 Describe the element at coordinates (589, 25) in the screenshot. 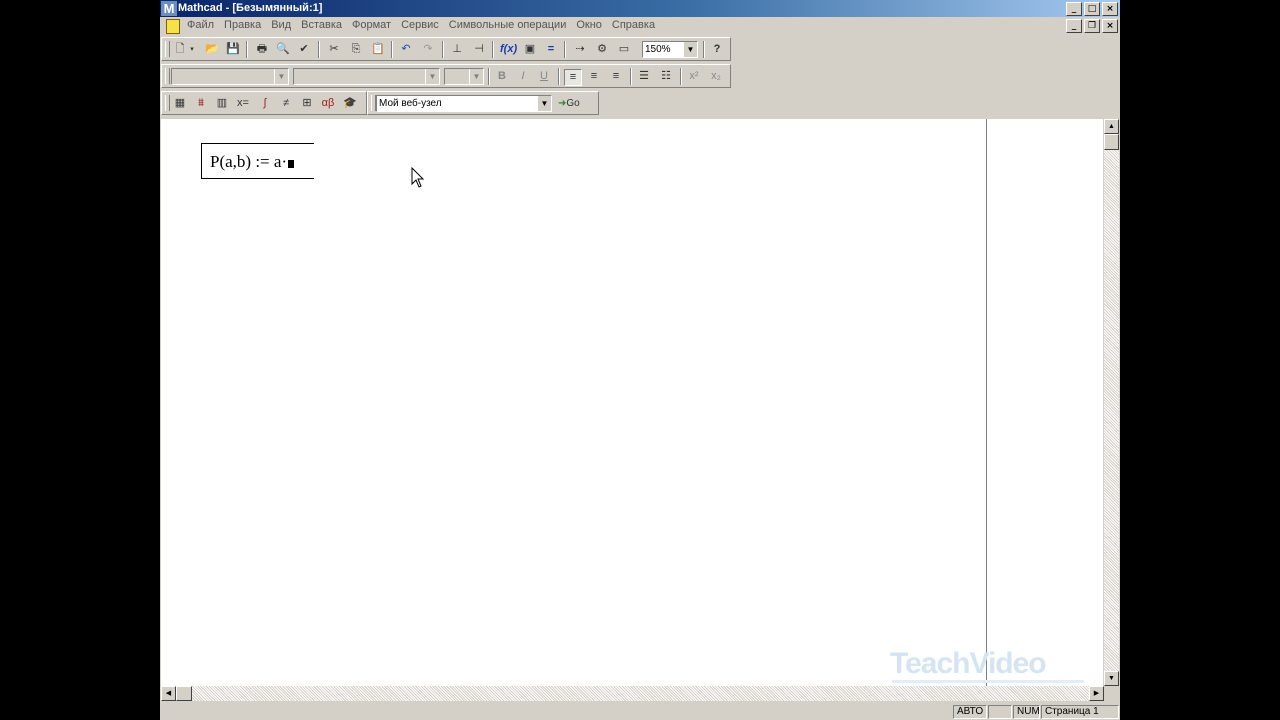

I see `menu-window: Окно` at that location.